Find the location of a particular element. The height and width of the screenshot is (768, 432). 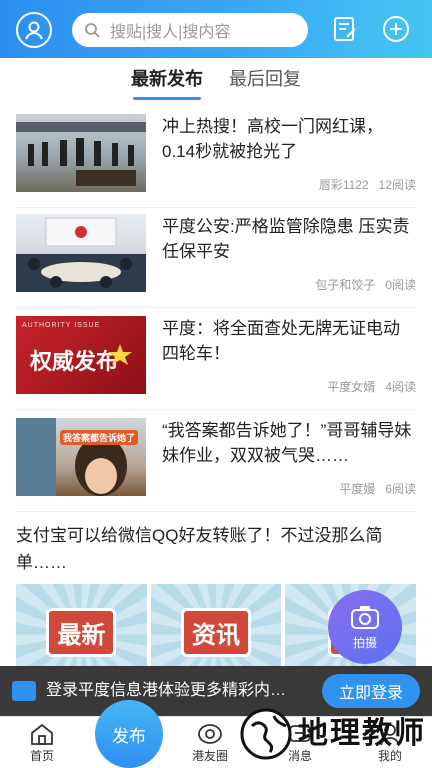

tab-latest: 最新发布 is located at coordinates (167, 81).